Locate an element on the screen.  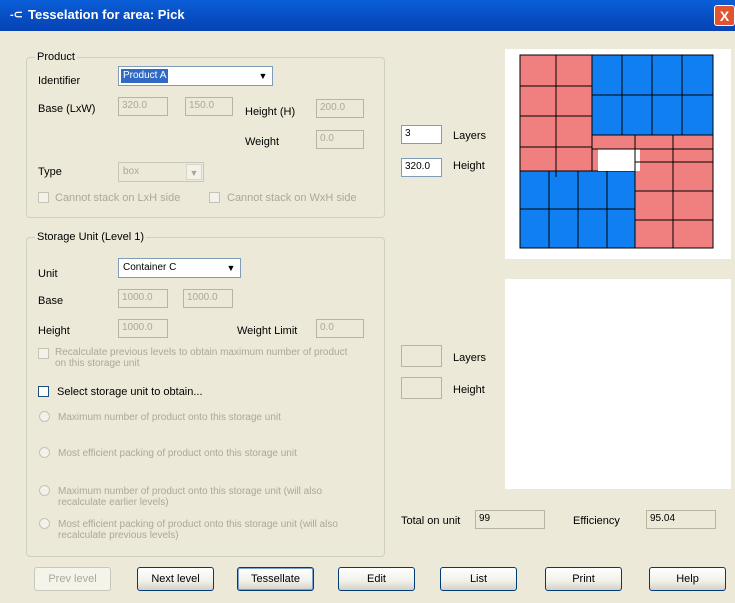
weight-field: 0.0 is located at coordinates (340, 139).